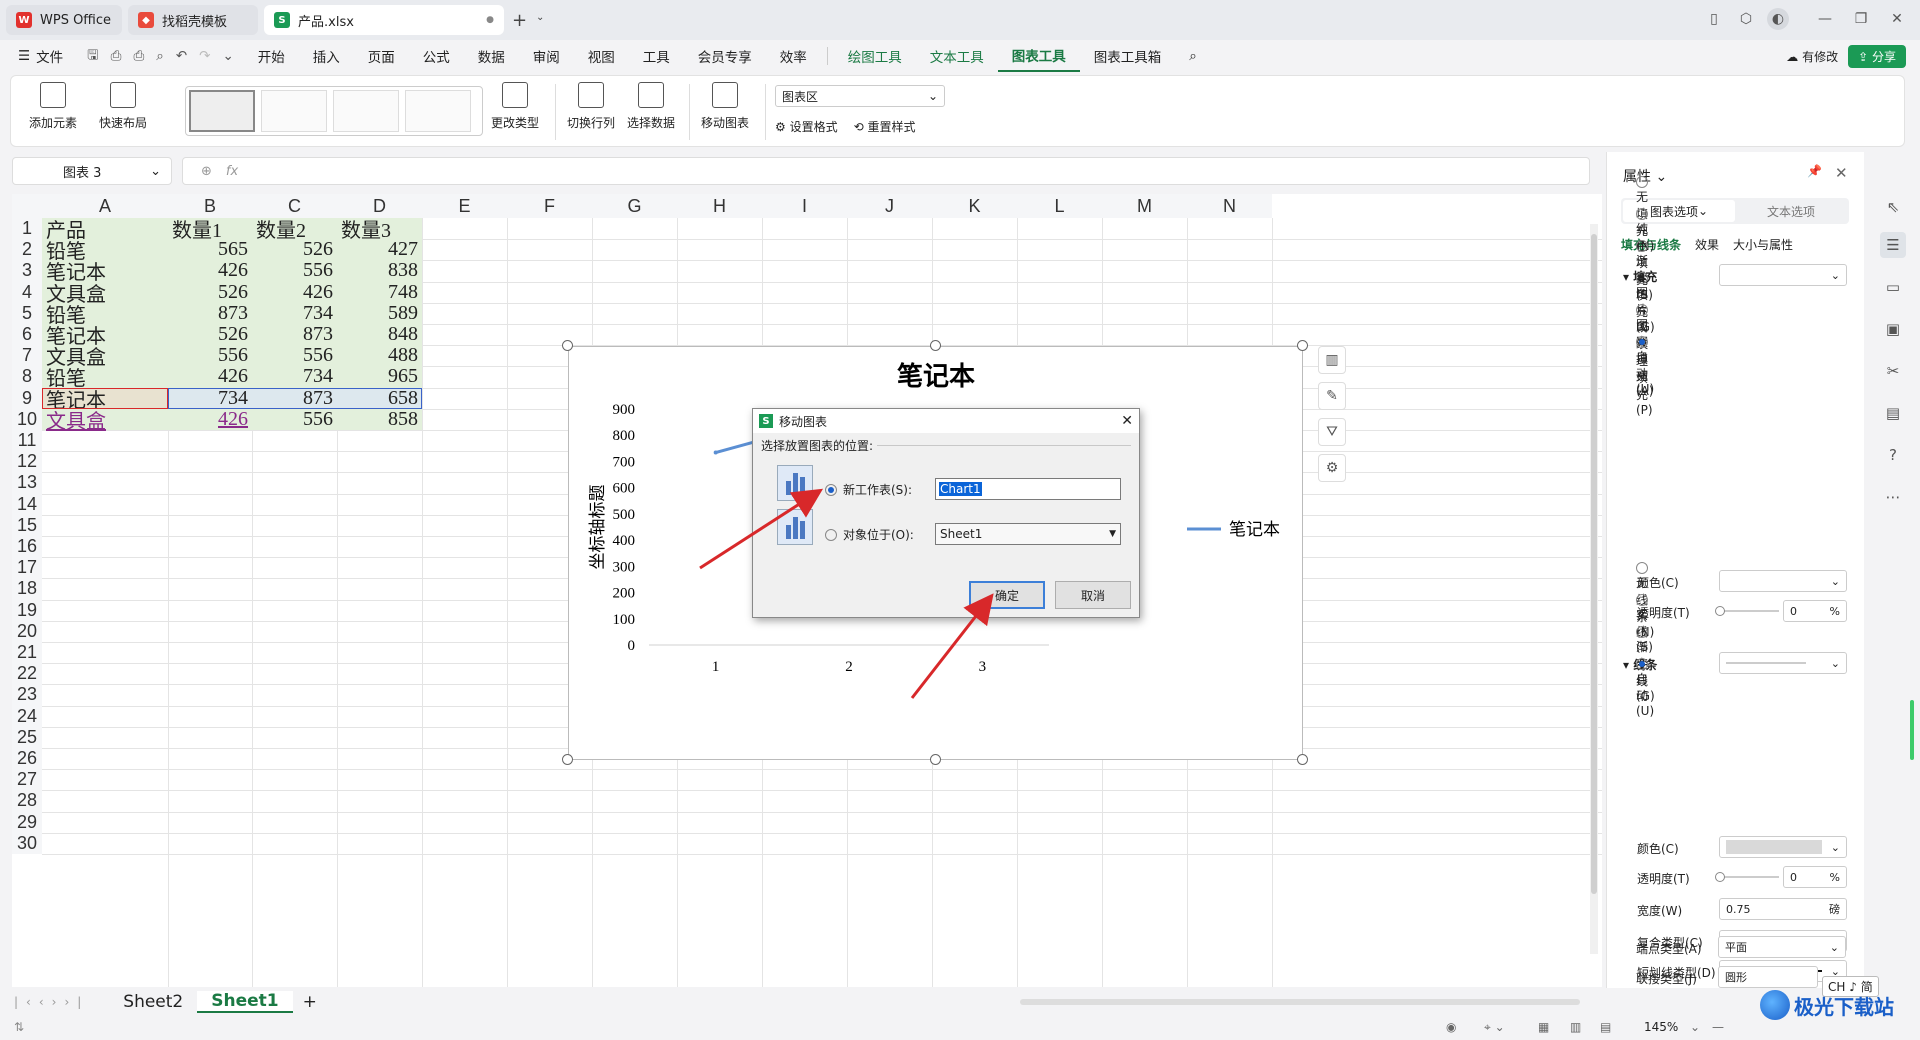 This screenshot has height=1040, width=1920. Describe the element at coordinates (116, 56) in the screenshot. I see `export-icon: ⎙` at that location.